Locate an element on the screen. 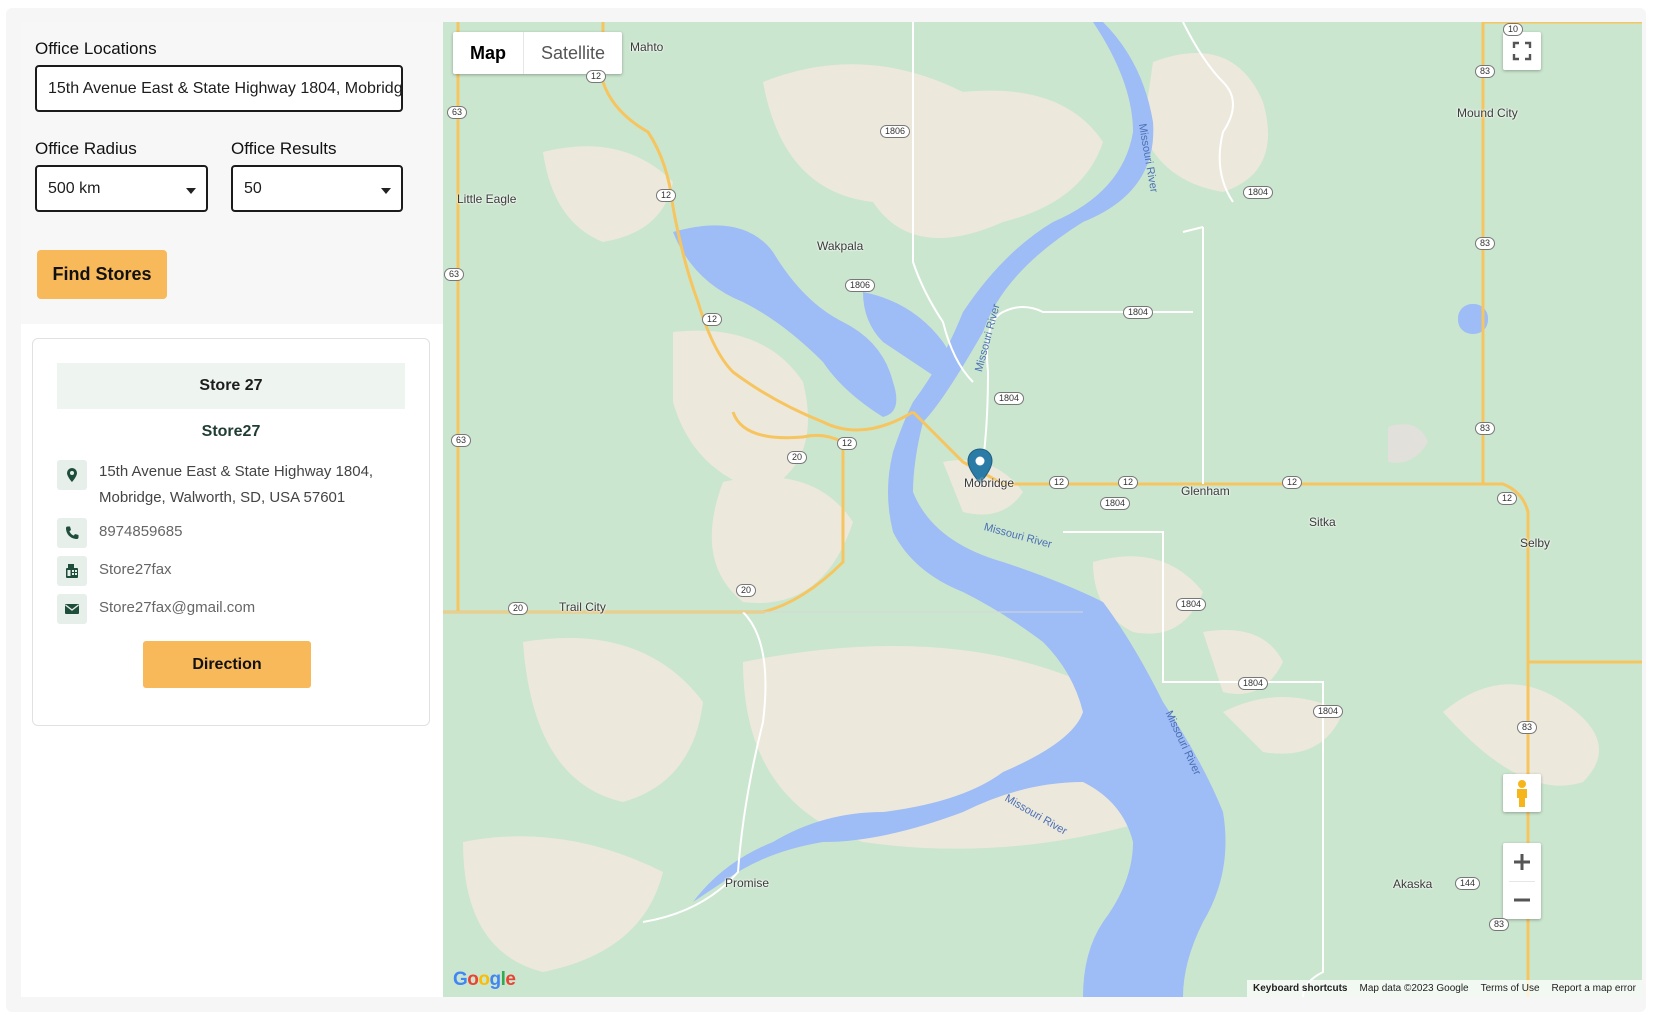 The width and height of the screenshot is (1659, 1017). route-shield-144: 144 is located at coordinates (1468, 883).